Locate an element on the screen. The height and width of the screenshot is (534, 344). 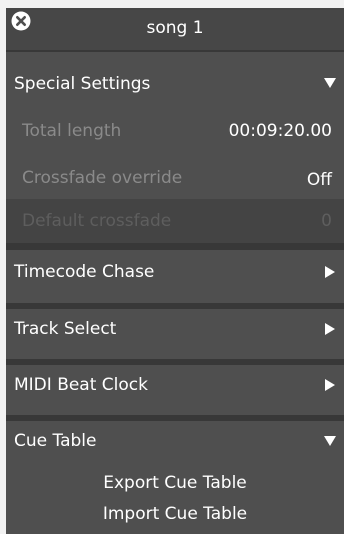
total-length-value: 00:09:20.00 is located at coordinates (280, 131).